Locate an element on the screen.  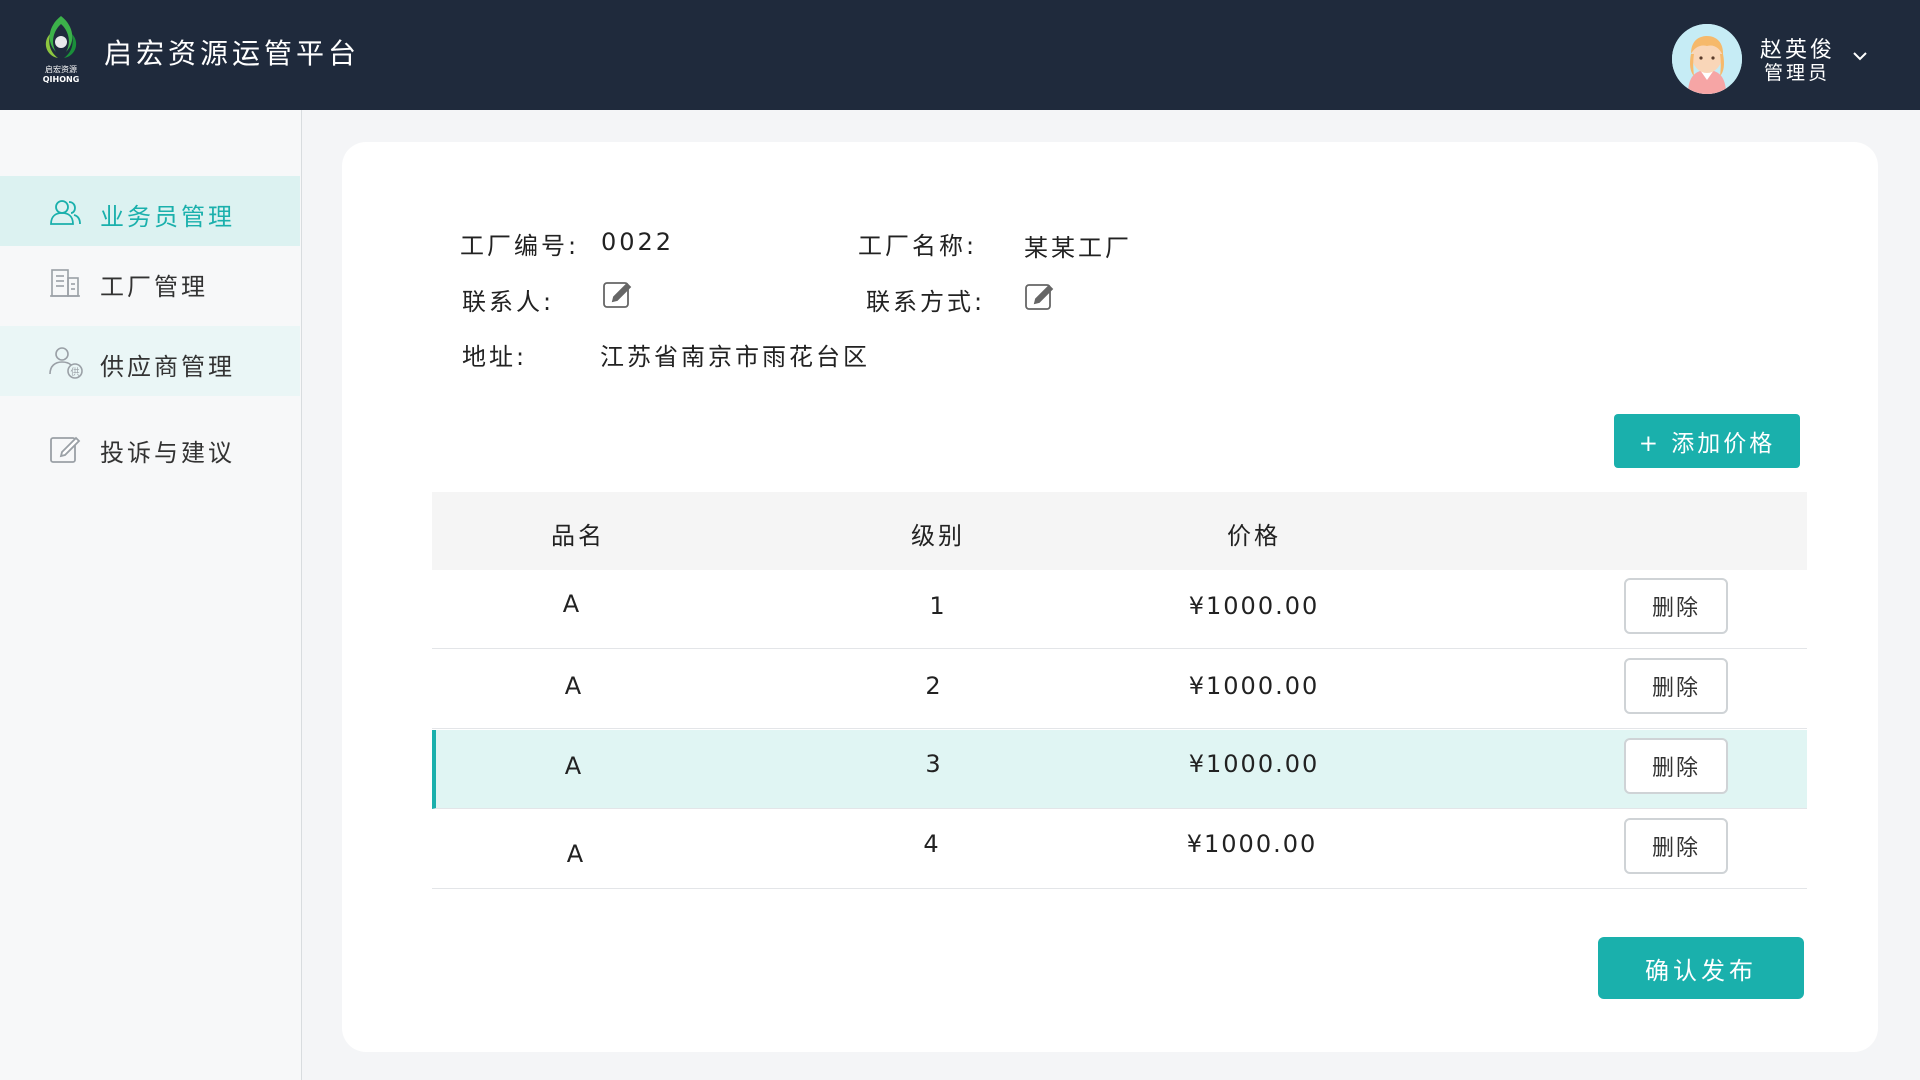
sidebar-item-label: 业务员管理 is located at coordinates (167, 217).